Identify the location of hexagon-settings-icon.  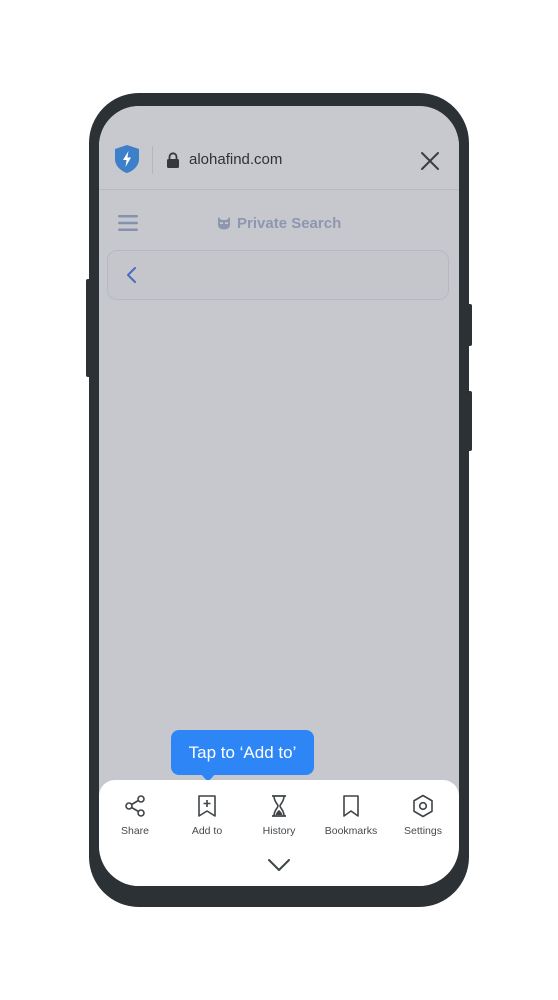
(423, 806).